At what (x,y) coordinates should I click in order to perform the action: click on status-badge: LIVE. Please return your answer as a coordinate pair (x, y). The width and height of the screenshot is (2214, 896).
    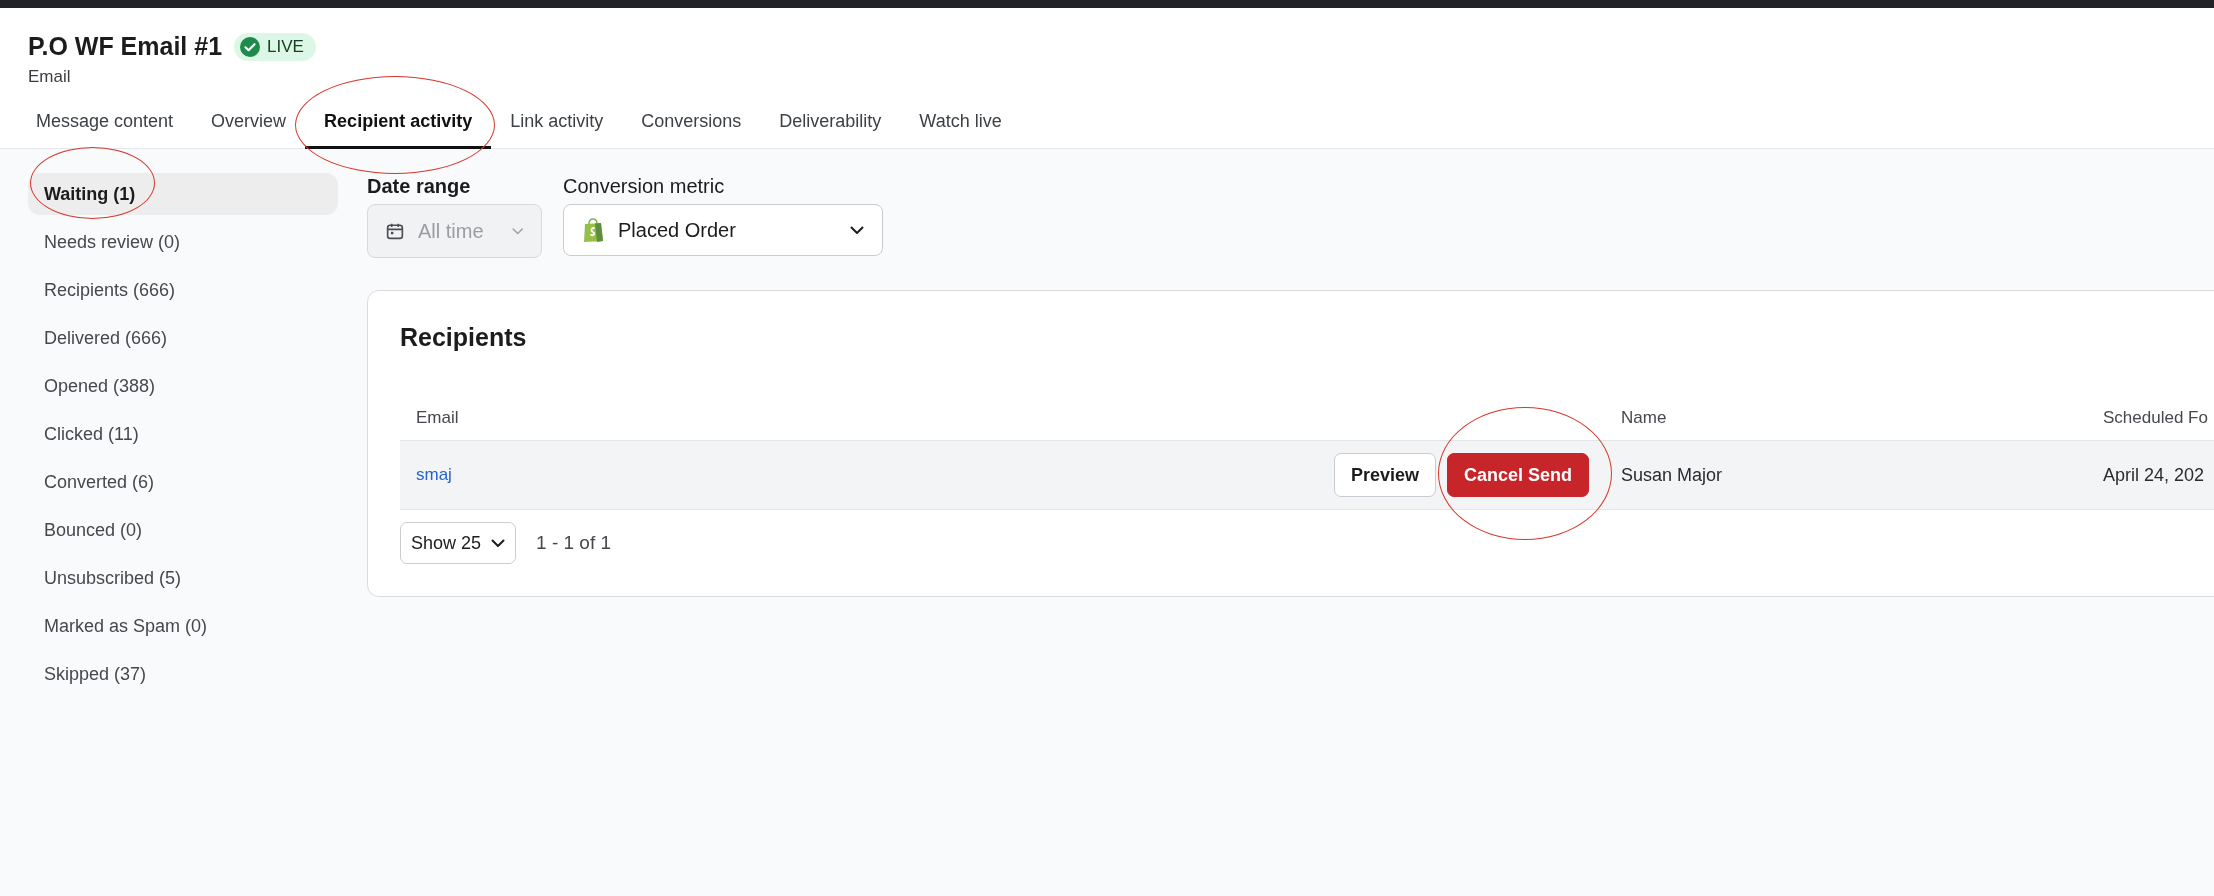
    Looking at the image, I should click on (275, 46).